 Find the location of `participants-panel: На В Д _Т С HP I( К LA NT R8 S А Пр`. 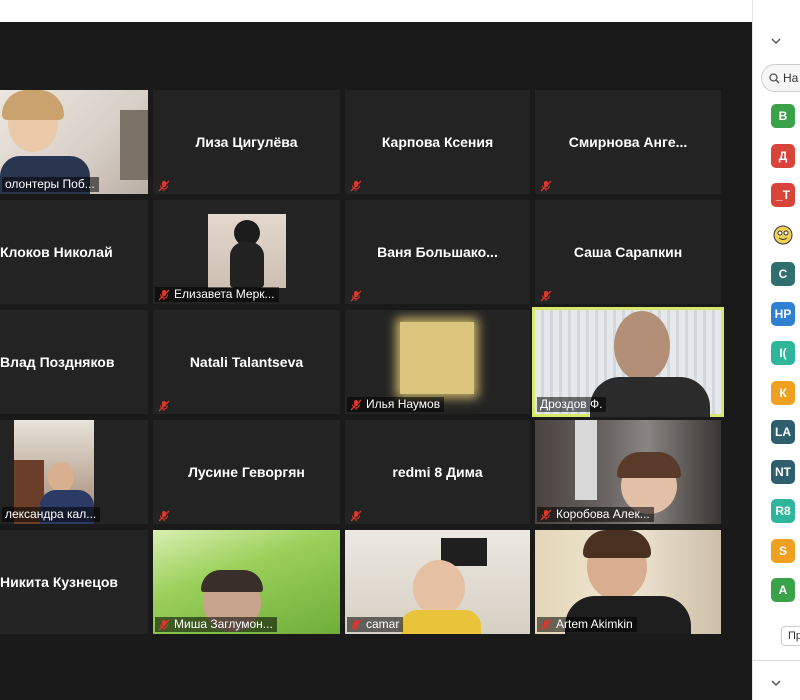

participants-panel: На В Д _Т С HP I( К LA NT R8 S А Пр is located at coordinates (776, 350).